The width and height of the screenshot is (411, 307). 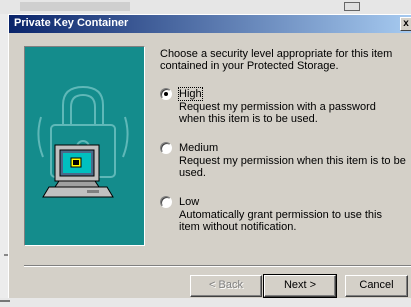 What do you see at coordinates (4, 160) in the screenshot?
I see `left-edge` at bounding box center [4, 160].